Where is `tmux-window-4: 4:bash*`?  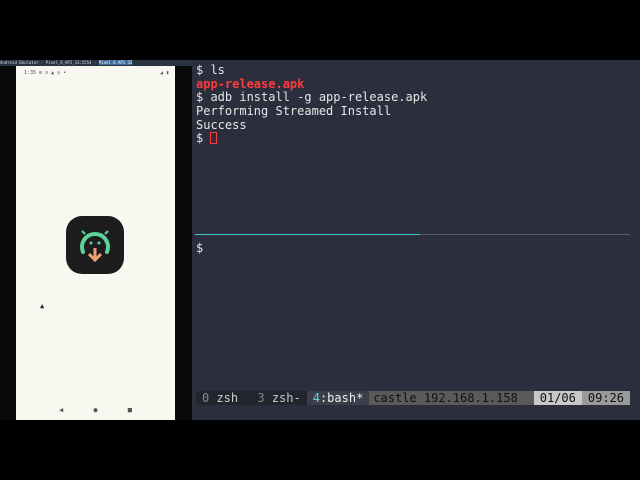
tmux-window-4: 4:bash* is located at coordinates (338, 398).